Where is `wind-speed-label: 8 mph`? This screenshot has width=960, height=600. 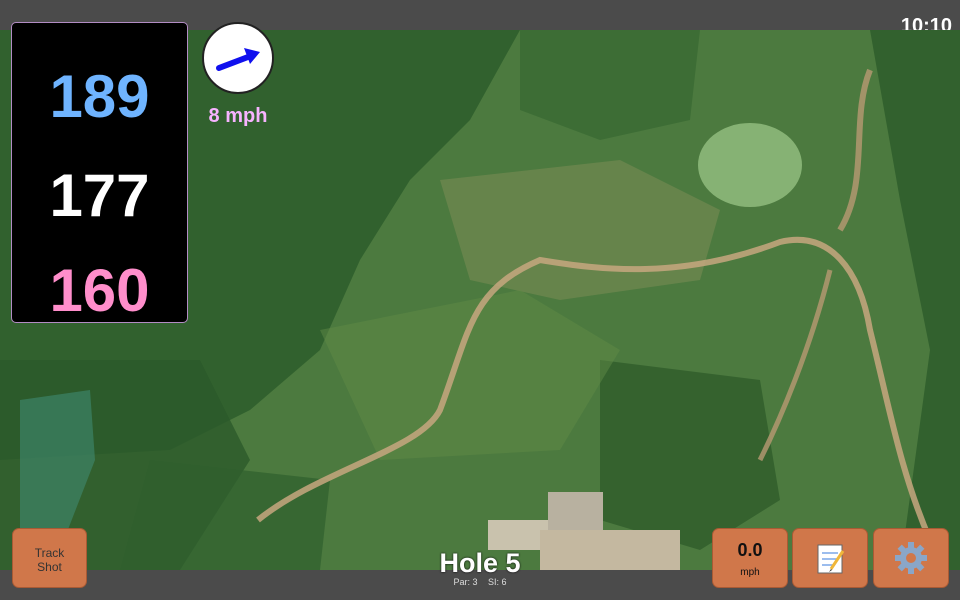
wind-speed-label: 8 mph is located at coordinates (238, 116).